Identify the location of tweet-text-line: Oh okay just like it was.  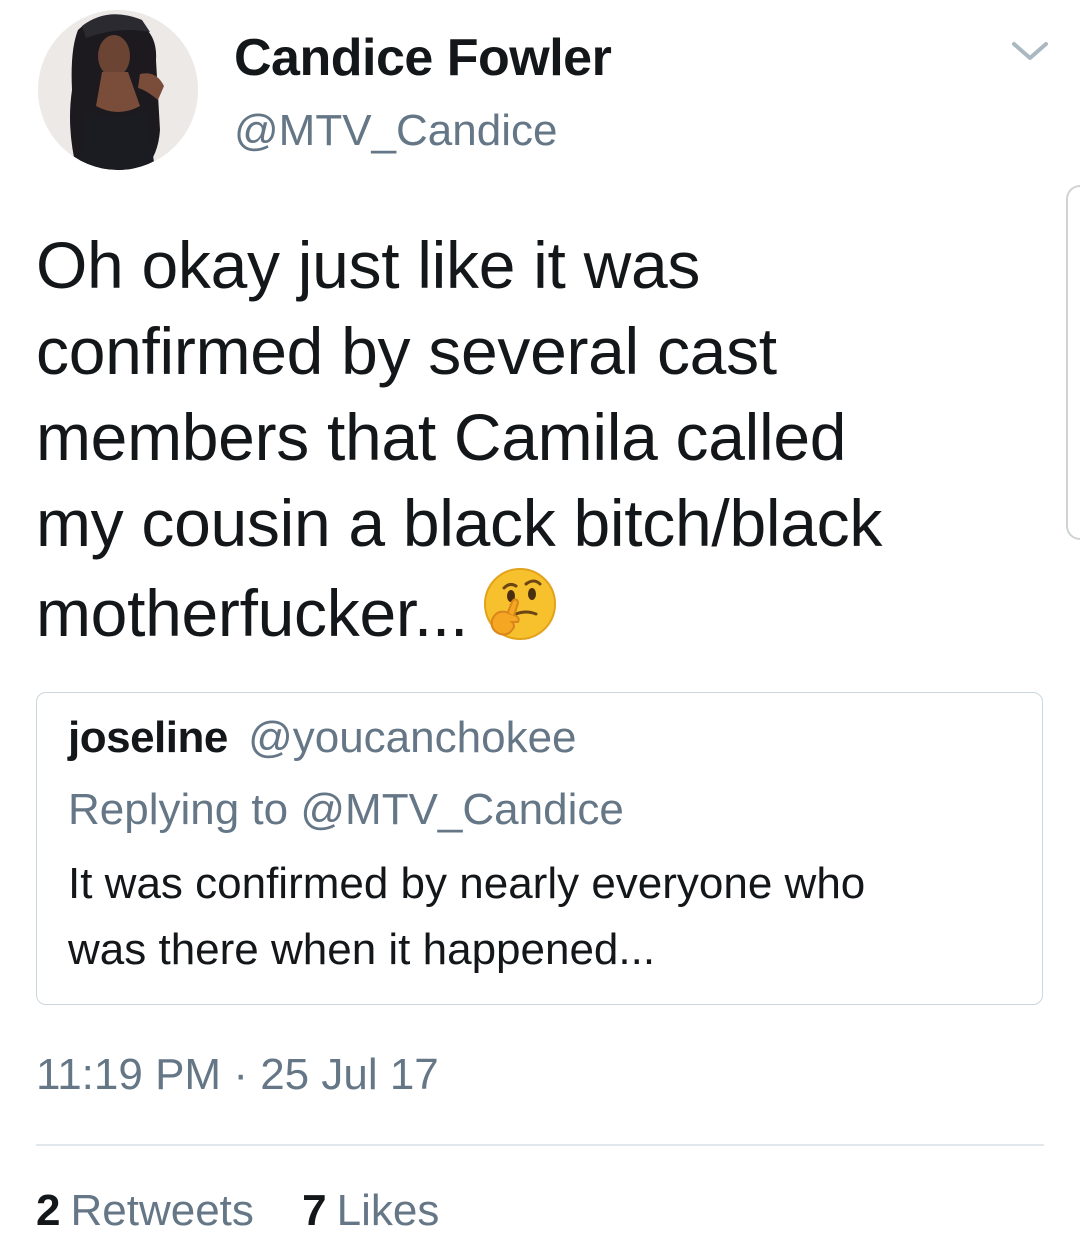
(368, 265).